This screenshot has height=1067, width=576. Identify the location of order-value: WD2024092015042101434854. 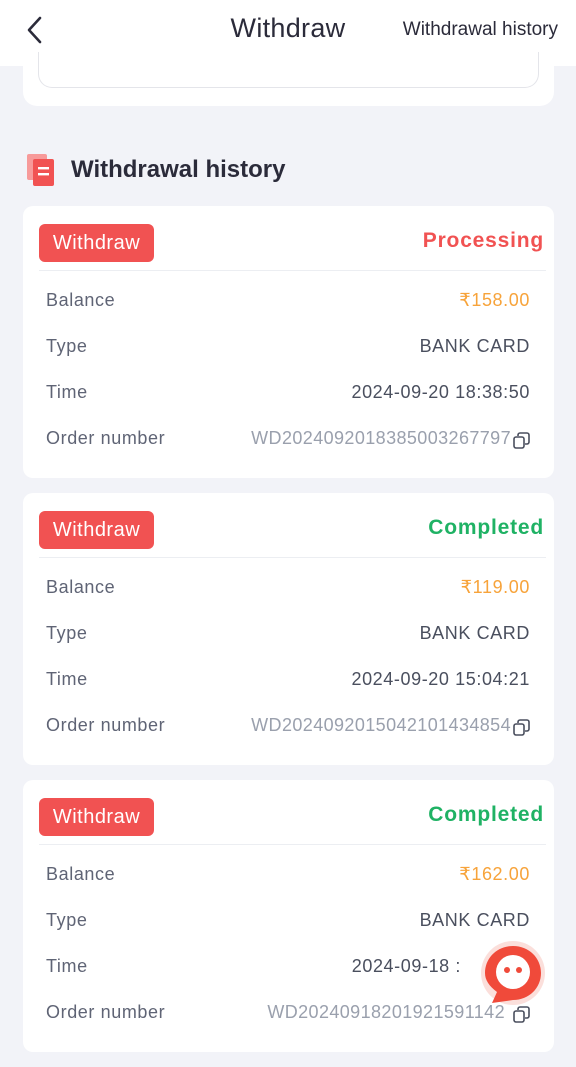
(381, 725).